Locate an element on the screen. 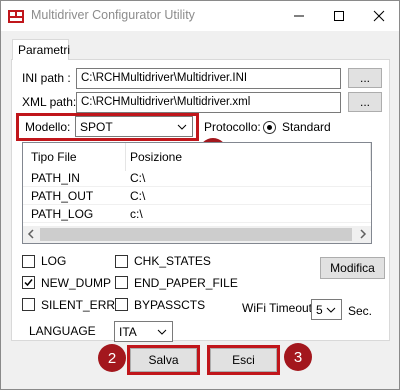 Image resolution: width=400 pixels, height=390 pixels. log-checkbox is located at coordinates (28, 261).